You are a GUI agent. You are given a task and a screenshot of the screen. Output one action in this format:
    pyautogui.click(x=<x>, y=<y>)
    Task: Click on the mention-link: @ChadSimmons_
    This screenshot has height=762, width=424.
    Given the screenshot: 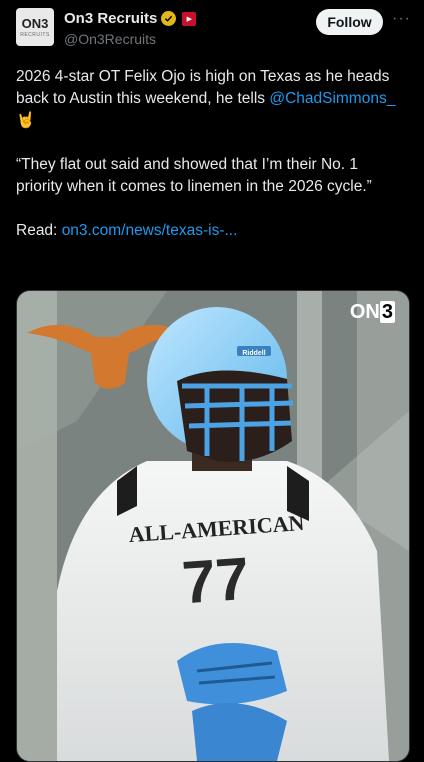 What is the action you would take?
    pyautogui.click(x=332, y=98)
    